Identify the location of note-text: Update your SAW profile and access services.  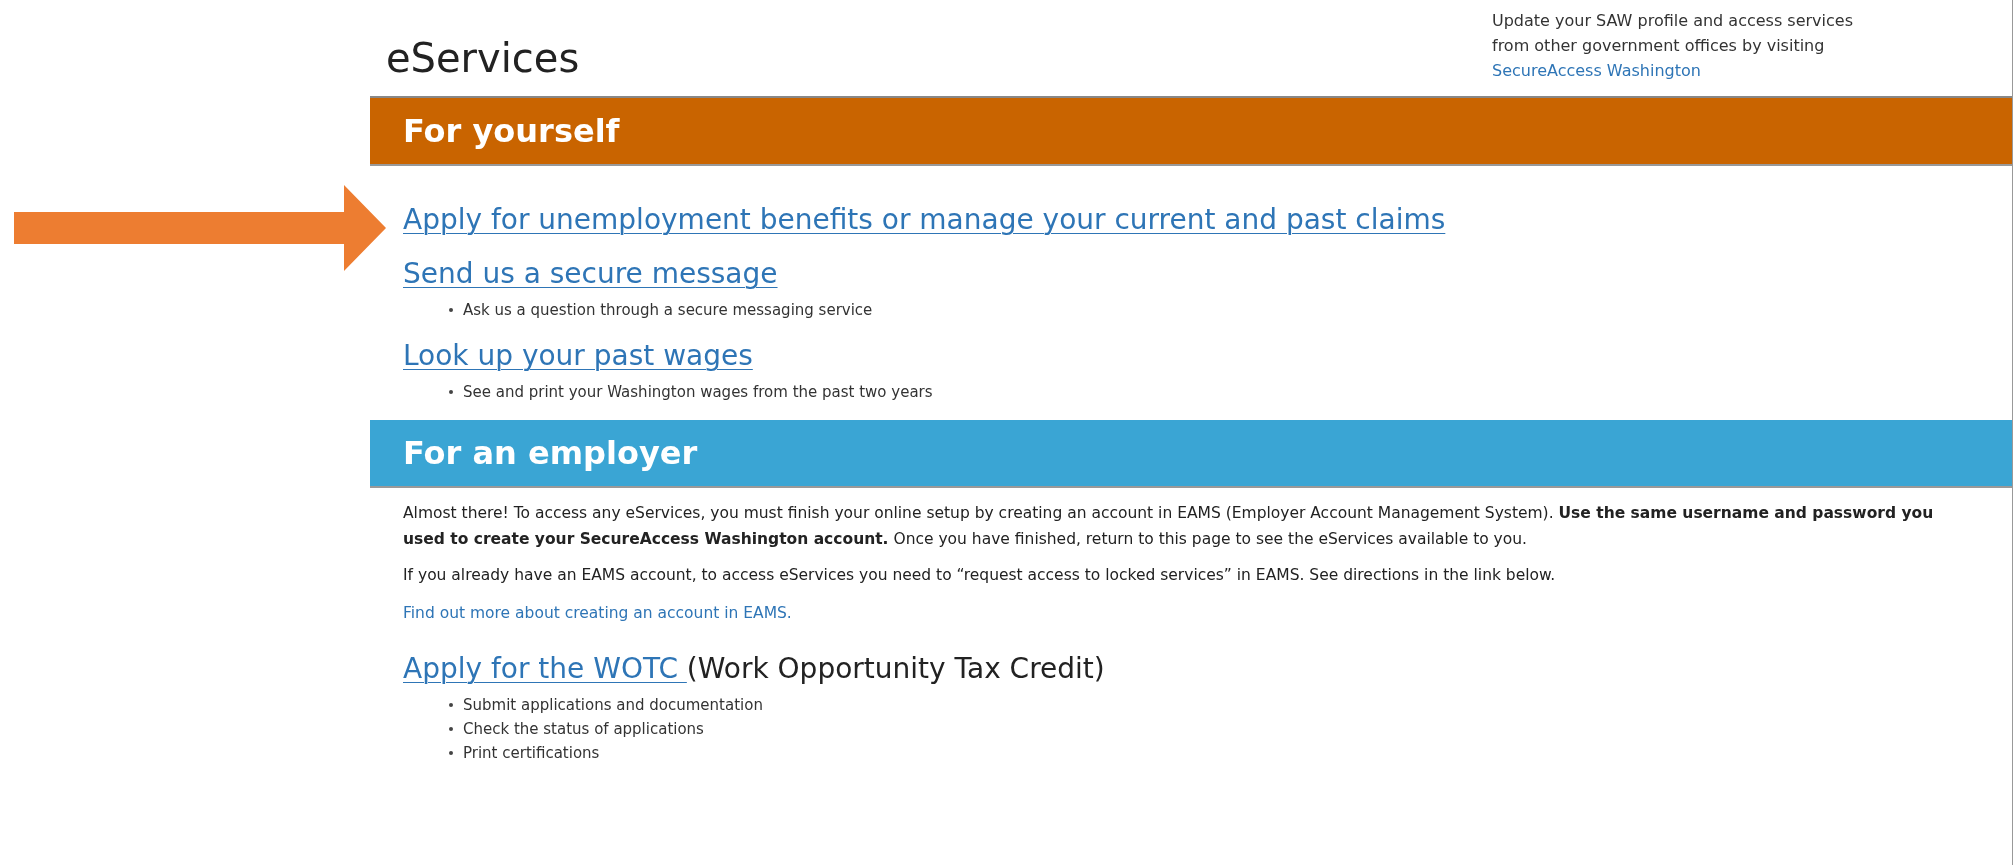
(1673, 21).